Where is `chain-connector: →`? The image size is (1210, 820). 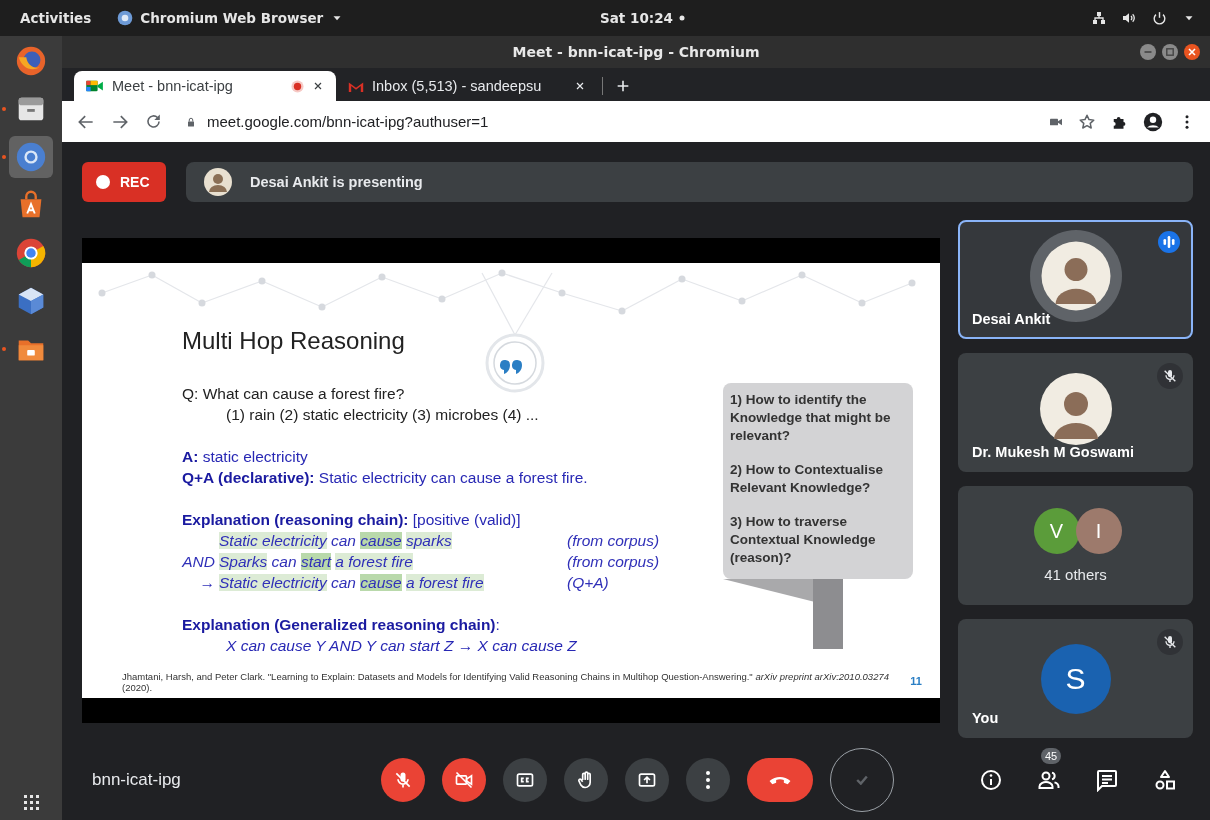 chain-connector: → is located at coordinates (206, 582).